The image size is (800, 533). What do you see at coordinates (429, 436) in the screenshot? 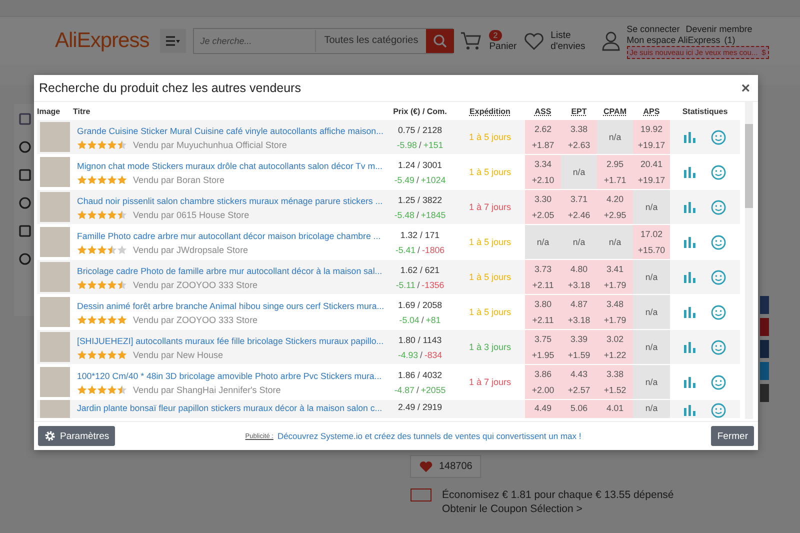
I see `ad-link: Découvrez Systeme.io et créez des tunnels de ventes qui convertissent un max !` at bounding box center [429, 436].